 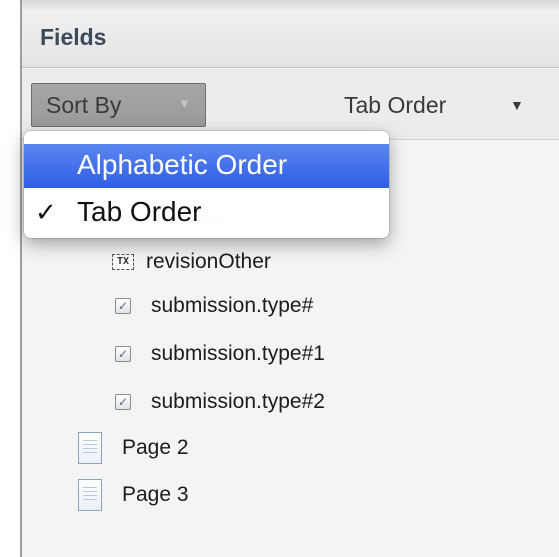 I want to click on menu-item-label: Tab Order, so click(x=139, y=211).